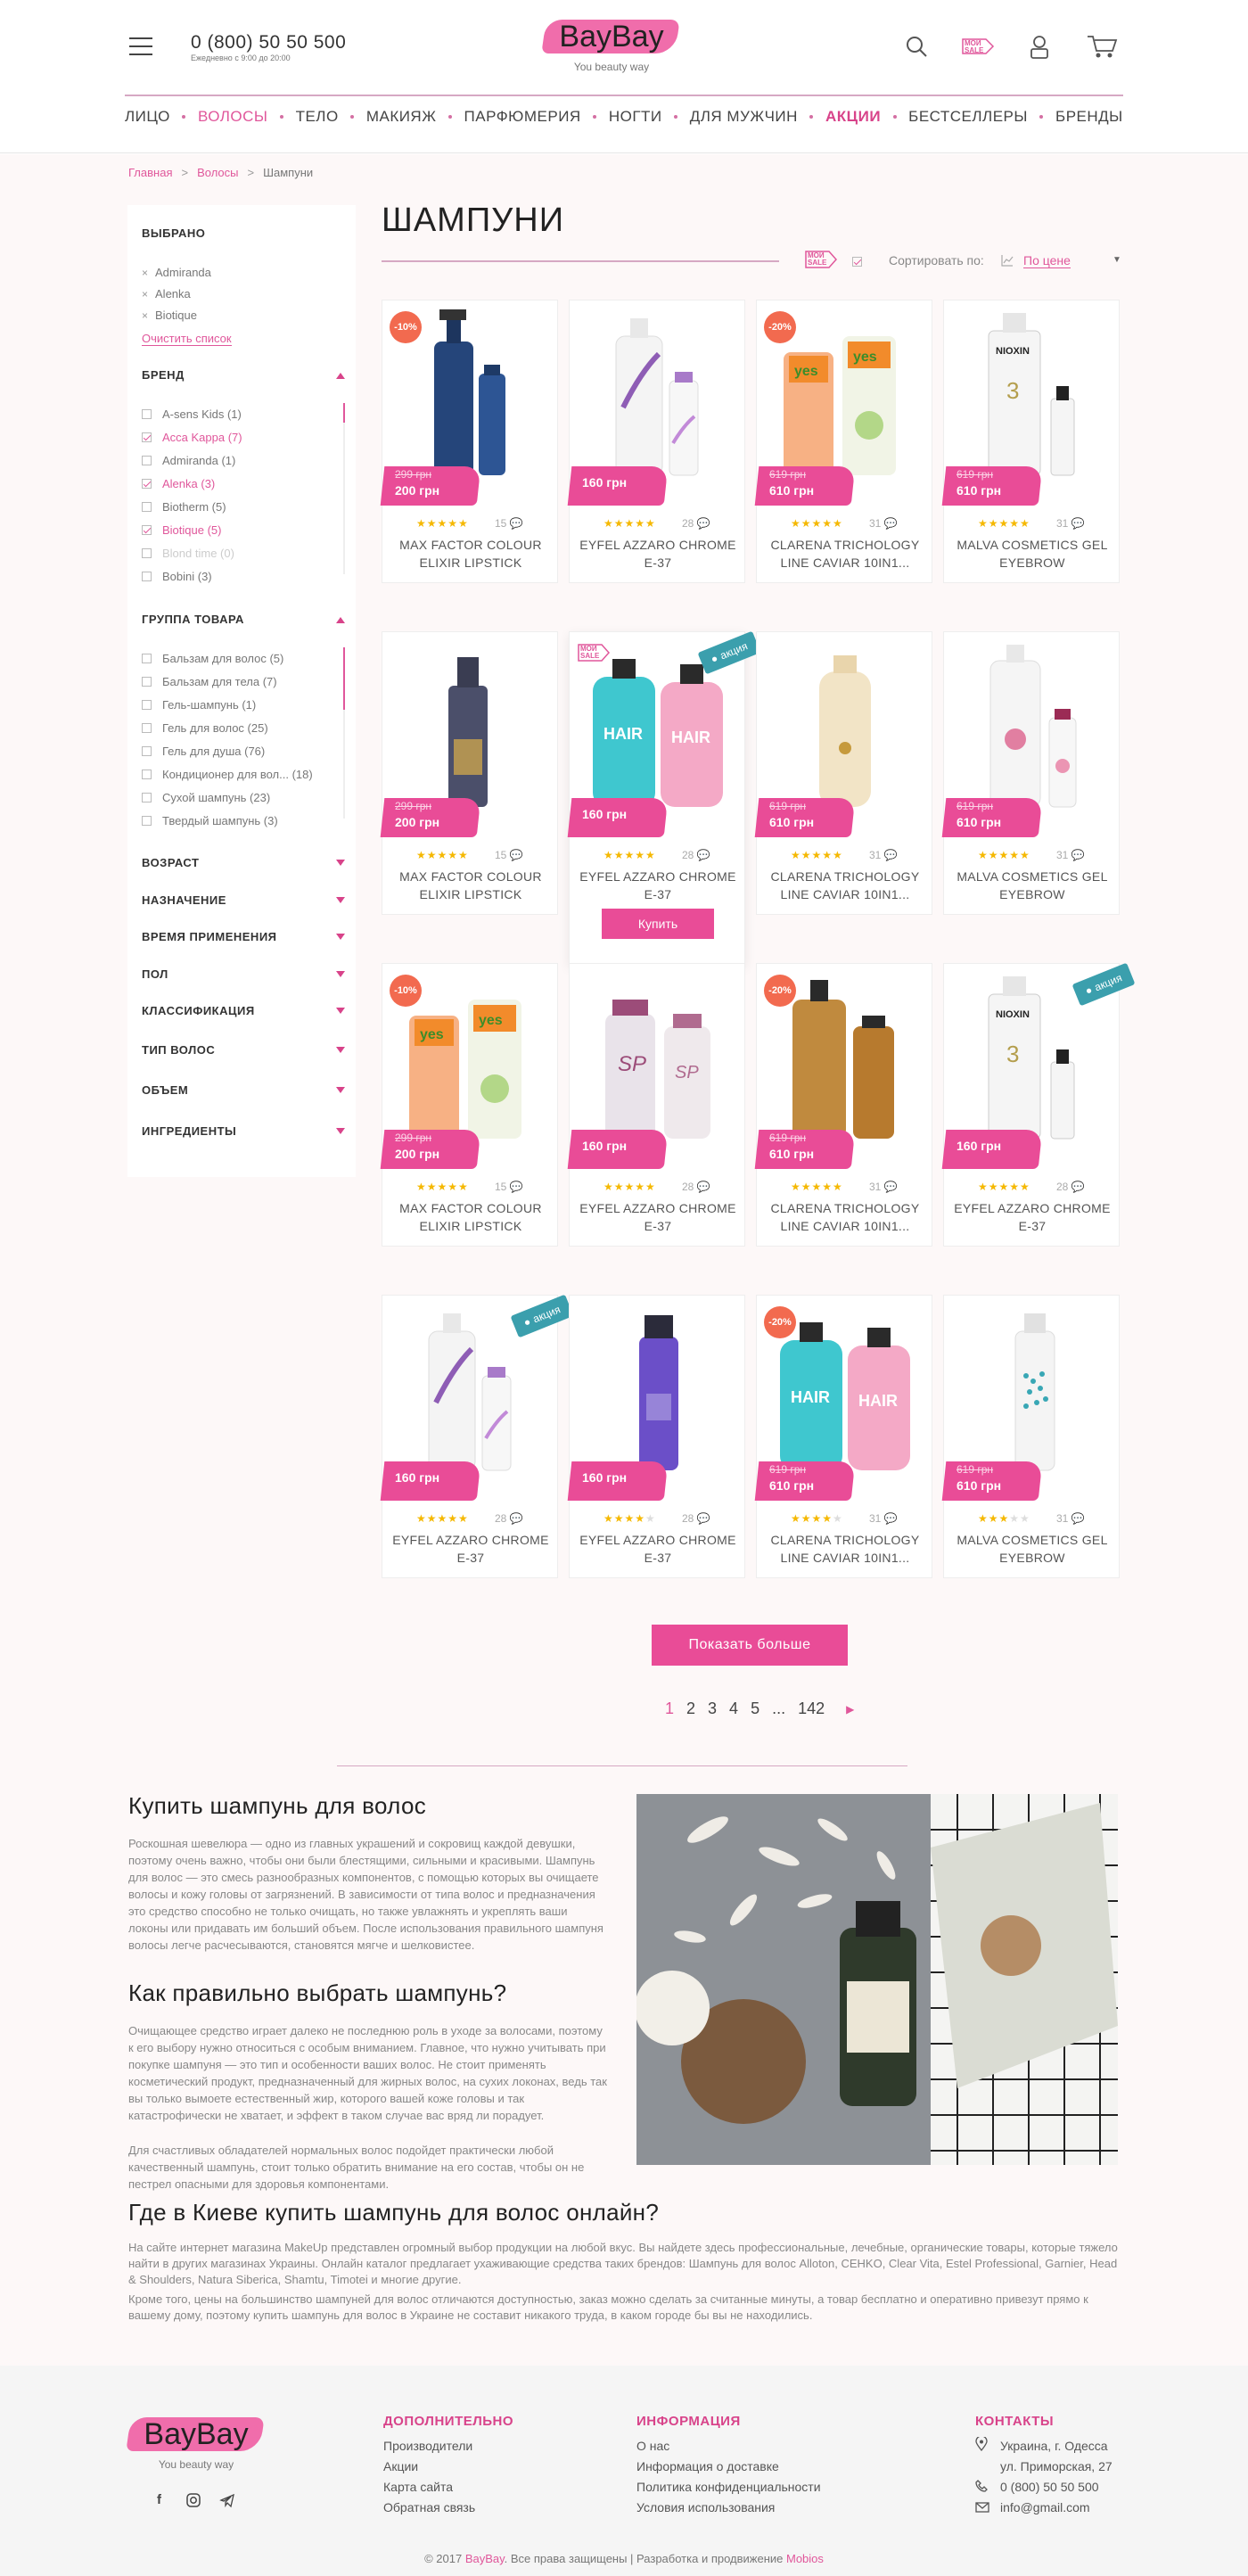 The height and width of the screenshot is (2576, 1248). What do you see at coordinates (196, 2442) in the screenshot?
I see `footer-logo: BayBay You beauty way` at bounding box center [196, 2442].